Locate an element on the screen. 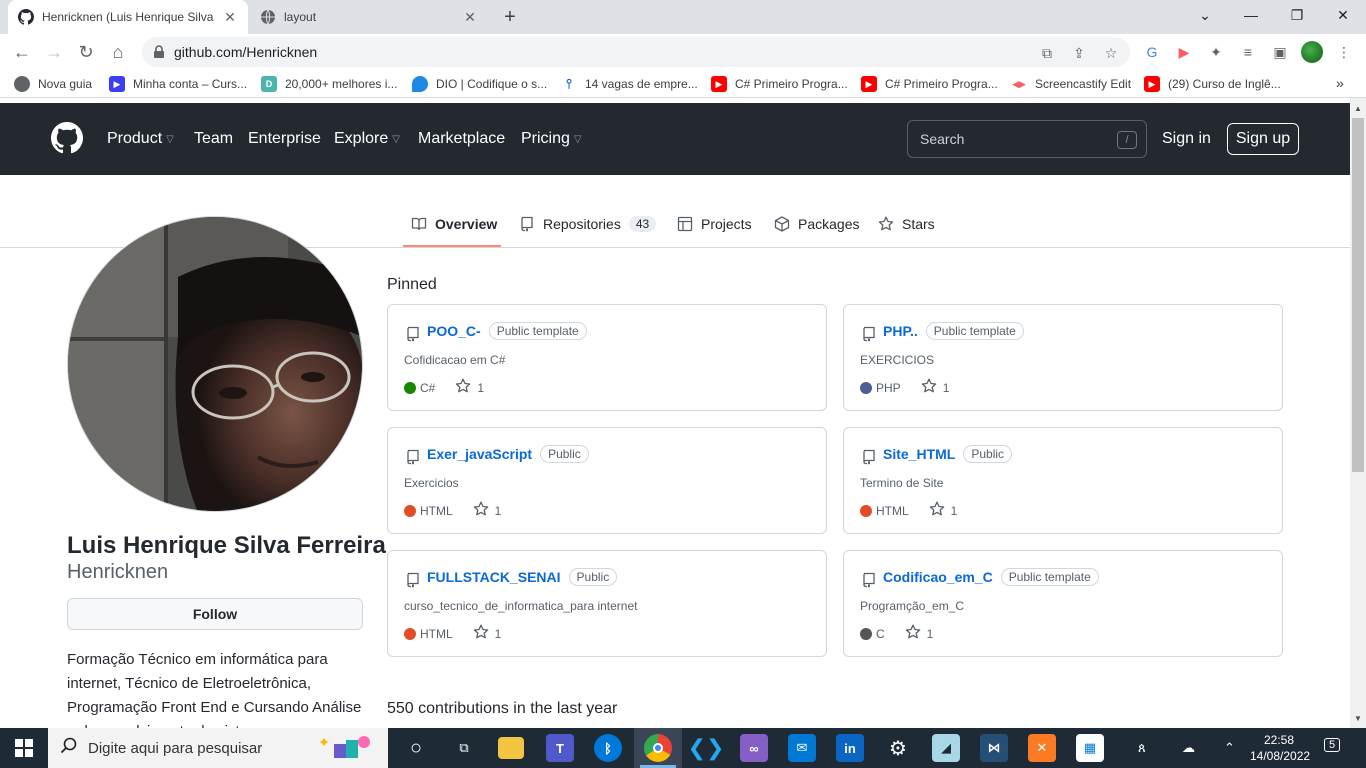 This screenshot has width=1366, height=768. mail-icon: ✉ is located at coordinates (802, 748).